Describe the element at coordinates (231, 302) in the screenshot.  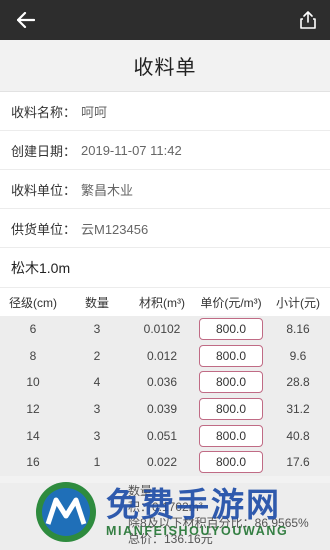
I see `column-header-price: 单价(元/m³)` at that location.